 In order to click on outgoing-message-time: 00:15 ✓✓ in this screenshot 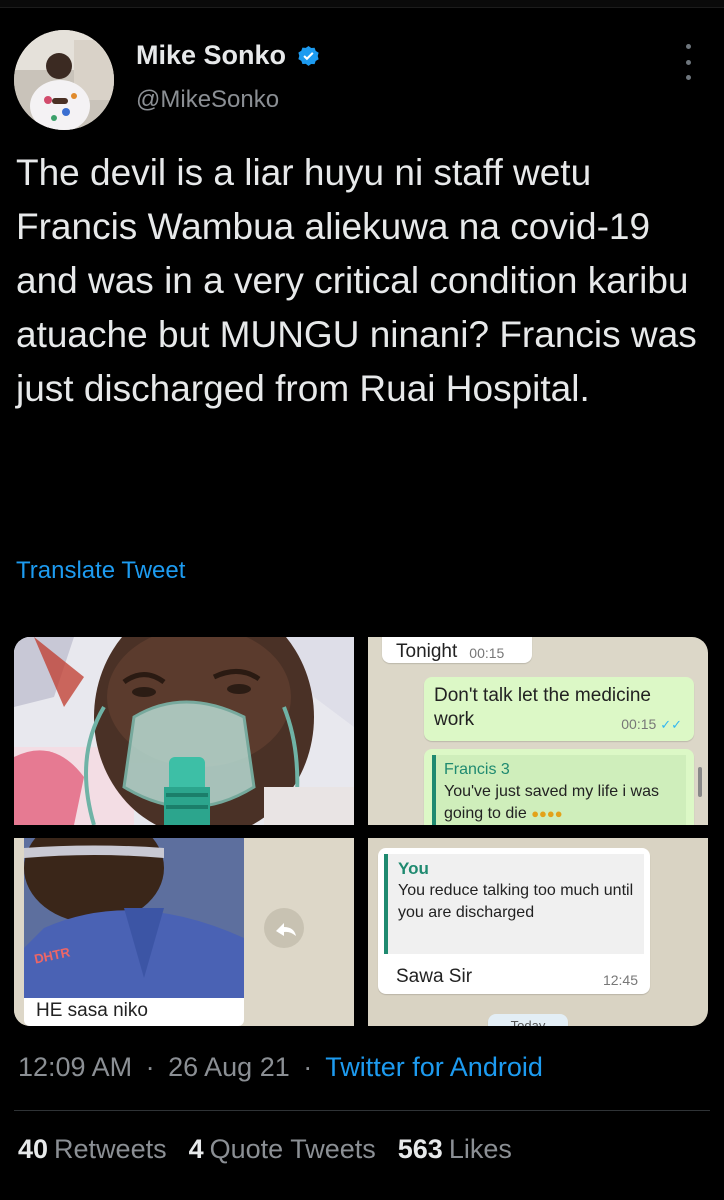, I will do `click(651, 724)`.